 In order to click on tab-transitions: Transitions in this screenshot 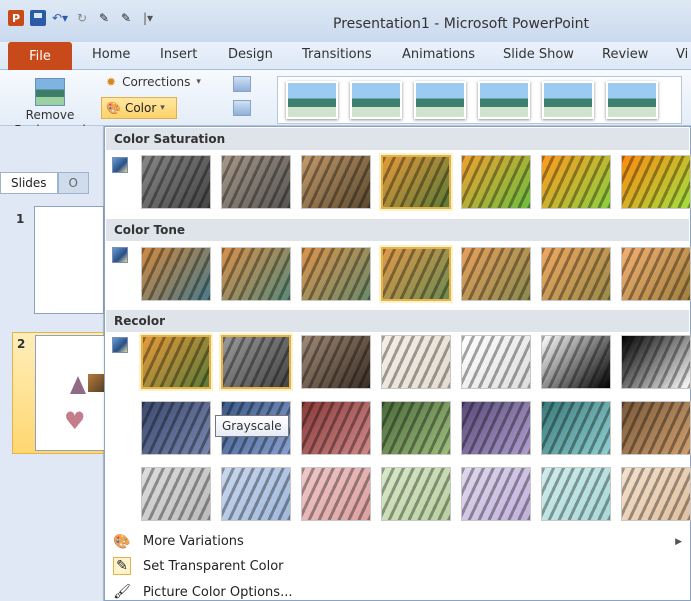, I will do `click(337, 54)`.